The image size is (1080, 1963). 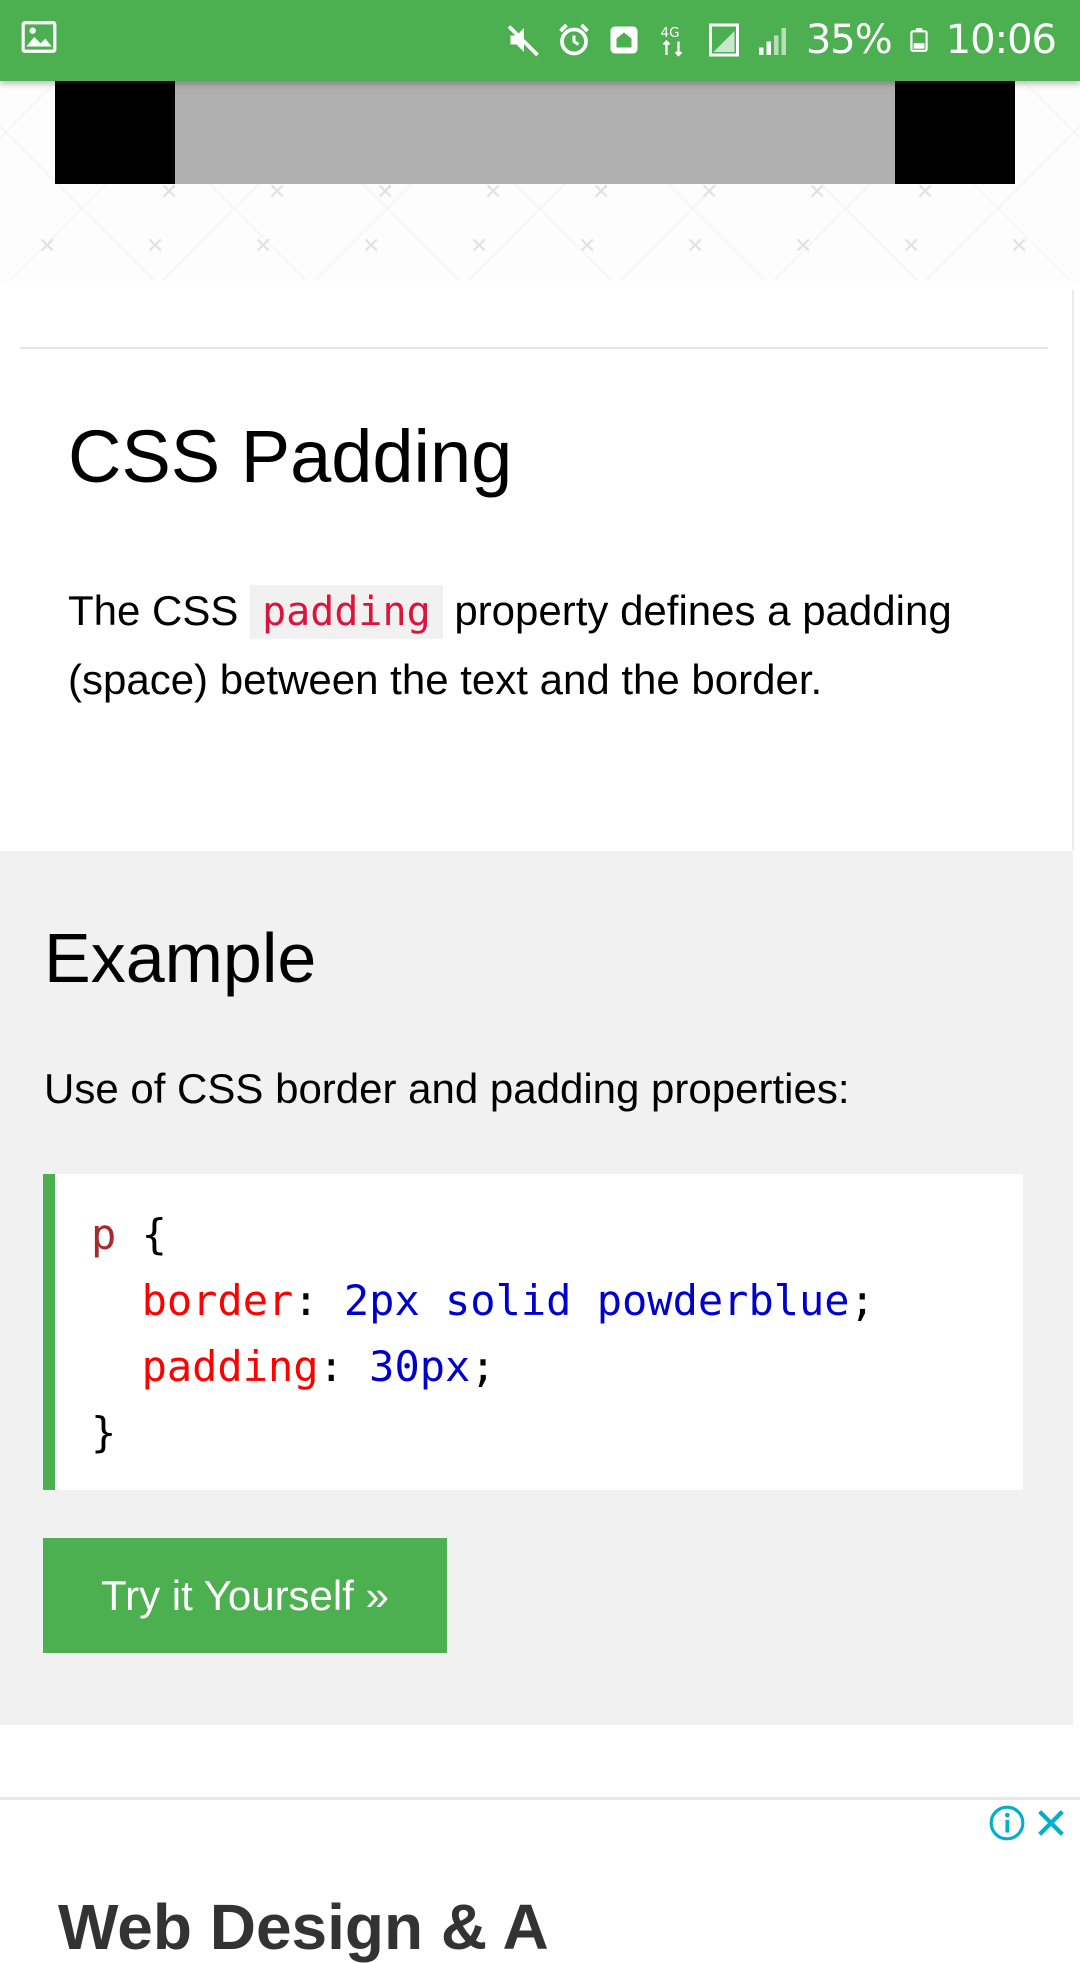 I want to click on code-line-3: padding: 30px;, so click(x=318, y=1366).